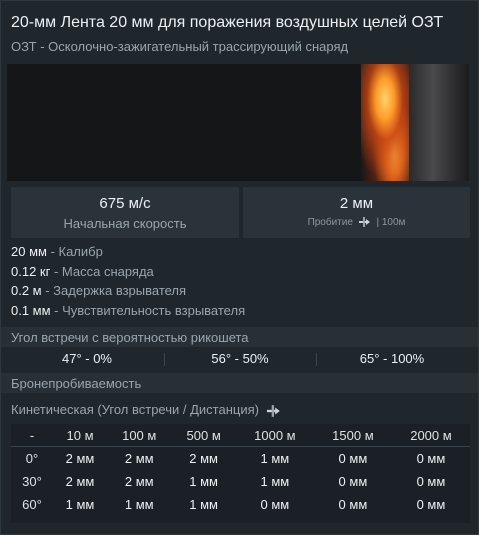  I want to click on table-header-row: - 10 м 100 м 500 м 1000 м 1500 м 2000 м, so click(240, 435).